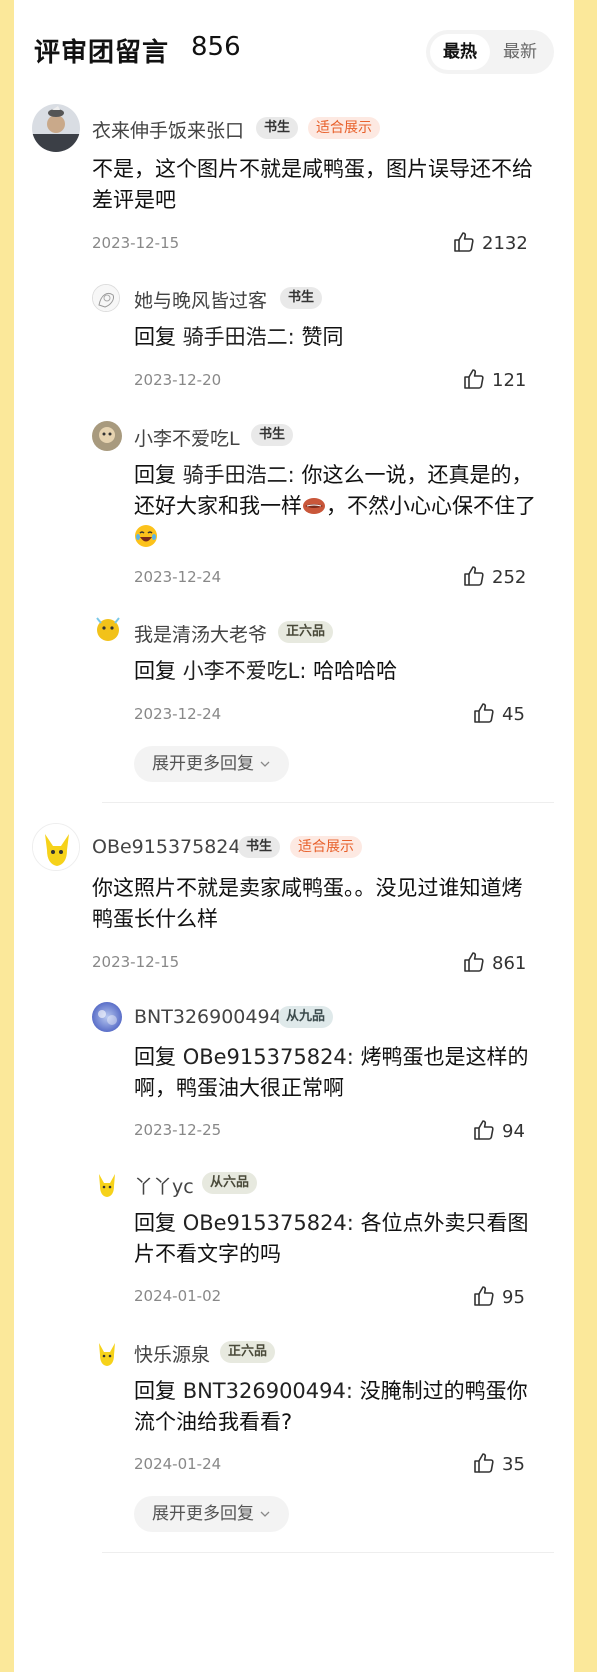 This screenshot has height=1672, width=597. Describe the element at coordinates (102, 53) in the screenshot. I see `section-title: 评审团留言` at that location.